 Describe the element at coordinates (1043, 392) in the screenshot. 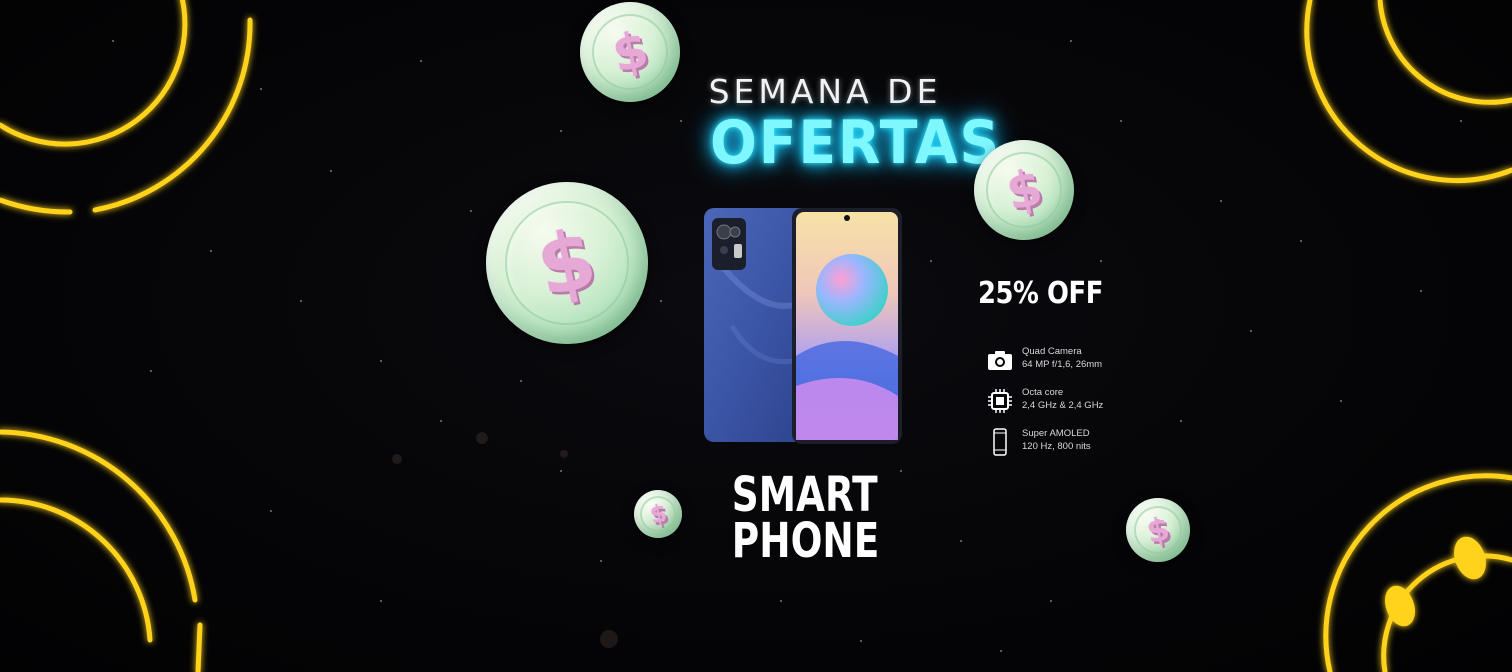

I see `spec-line: Octa core` at that location.